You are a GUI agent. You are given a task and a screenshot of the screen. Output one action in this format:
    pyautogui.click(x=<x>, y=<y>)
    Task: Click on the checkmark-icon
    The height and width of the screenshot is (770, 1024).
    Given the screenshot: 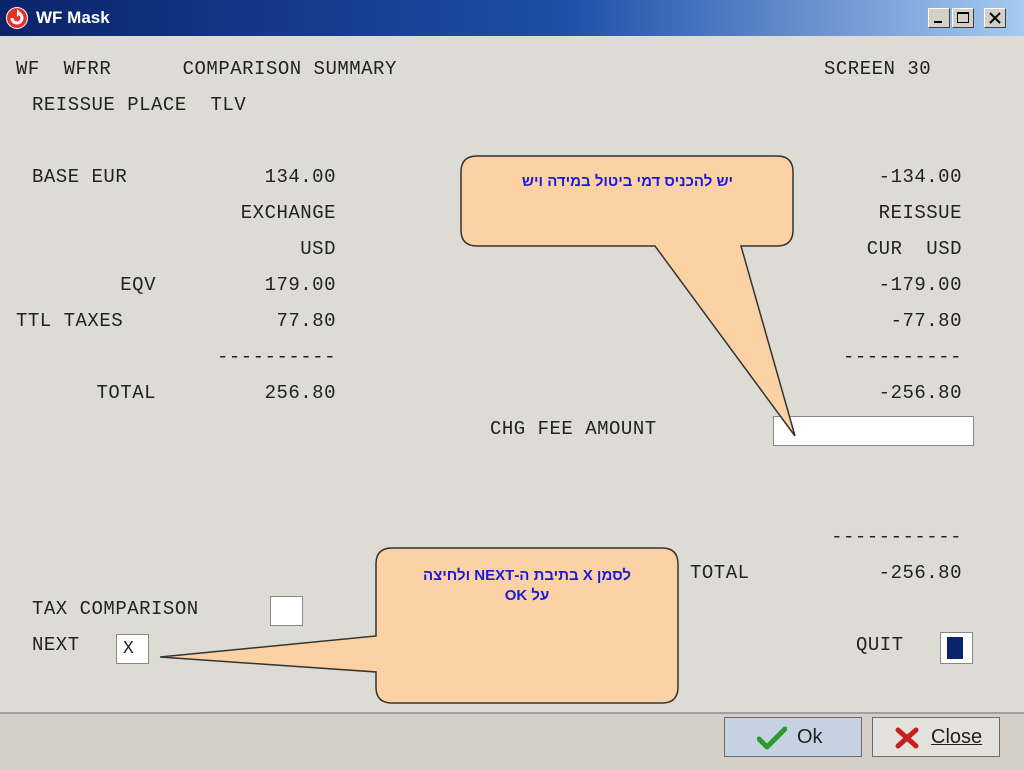 What is the action you would take?
    pyautogui.click(x=772, y=738)
    